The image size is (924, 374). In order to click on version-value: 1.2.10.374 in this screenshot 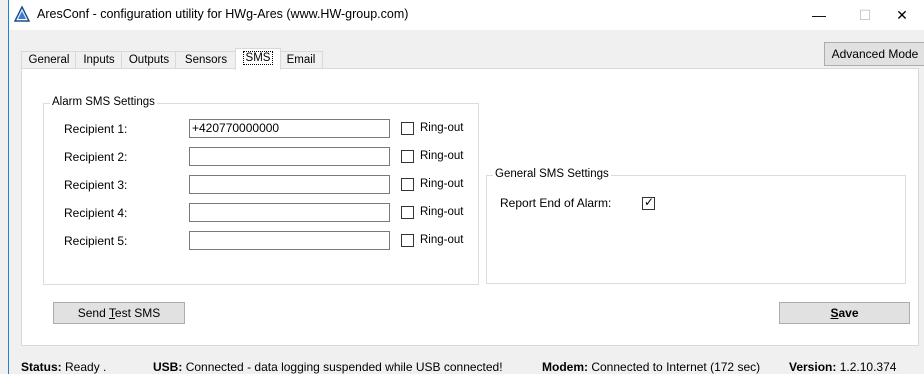, I will do `click(868, 367)`.